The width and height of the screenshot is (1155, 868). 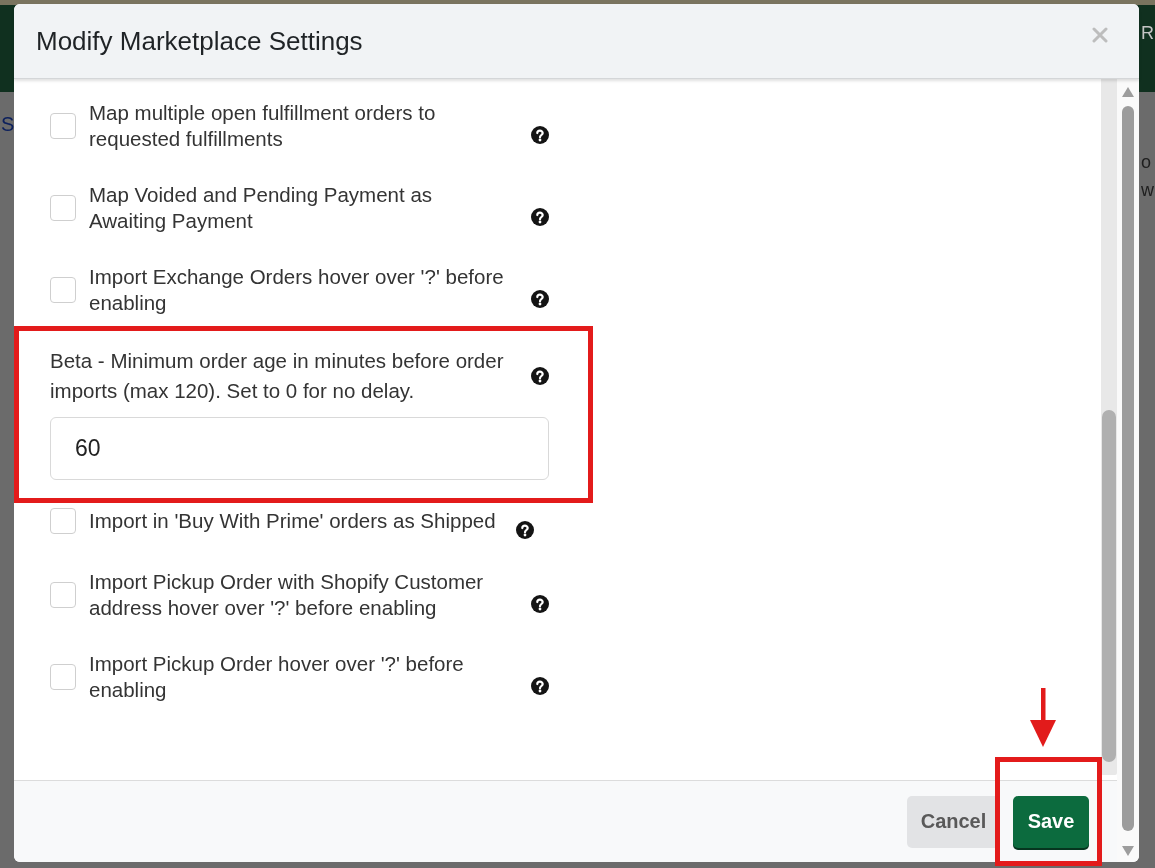 I want to click on field-label: Beta - Minimum order age in minutes before order imports (max 120). Set to 0 for no delay., so click(x=277, y=376).